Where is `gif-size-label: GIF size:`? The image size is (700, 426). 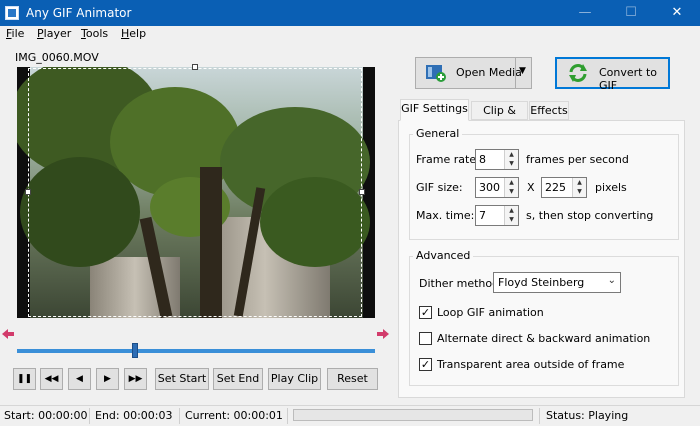 gif-size-label: GIF size: is located at coordinates (439, 187).